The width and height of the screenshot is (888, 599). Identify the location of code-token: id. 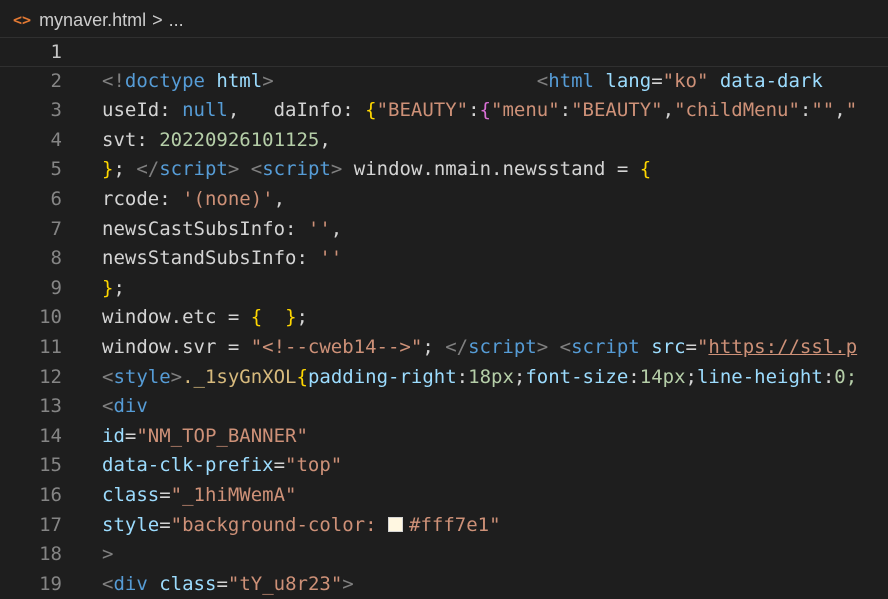
(113, 435).